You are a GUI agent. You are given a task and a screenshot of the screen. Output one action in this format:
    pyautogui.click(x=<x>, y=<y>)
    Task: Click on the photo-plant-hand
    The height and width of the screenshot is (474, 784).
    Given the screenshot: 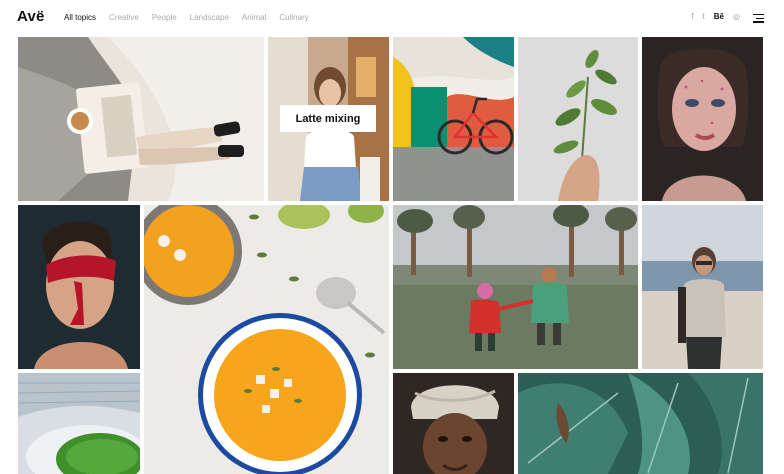 What is the action you would take?
    pyautogui.click(x=578, y=119)
    